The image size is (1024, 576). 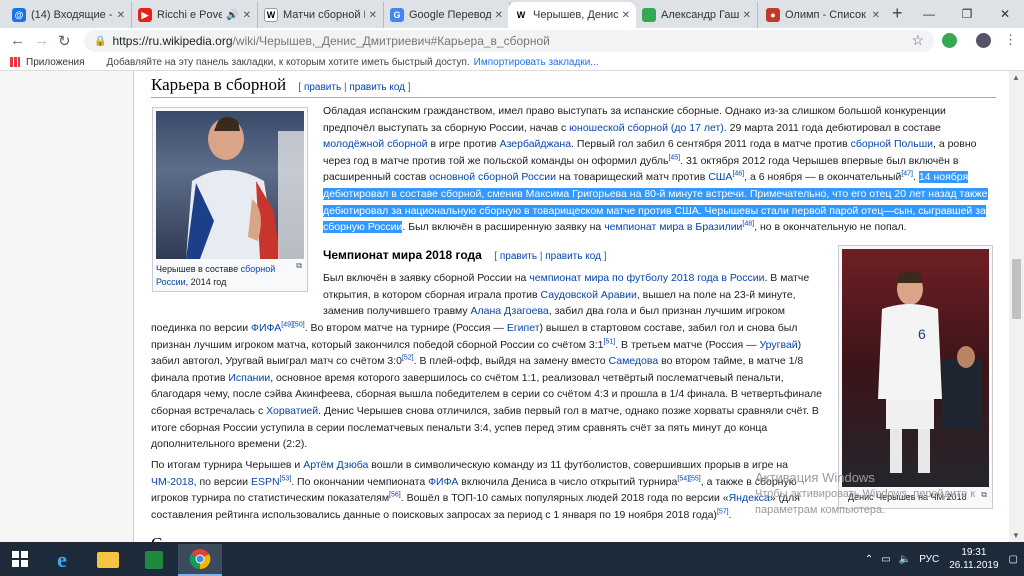 What do you see at coordinates (823, 15) in the screenshot?
I see `tab-olimp: ● Олимп - Список с ✕` at bounding box center [823, 15].